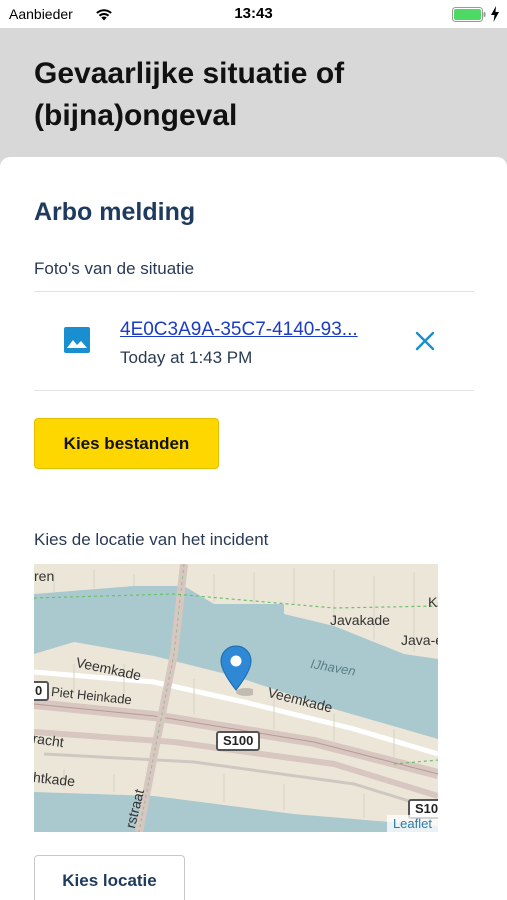 The image size is (507, 900). What do you see at coordinates (115, 212) in the screenshot?
I see `section-title: Arbo melding` at bounding box center [115, 212].